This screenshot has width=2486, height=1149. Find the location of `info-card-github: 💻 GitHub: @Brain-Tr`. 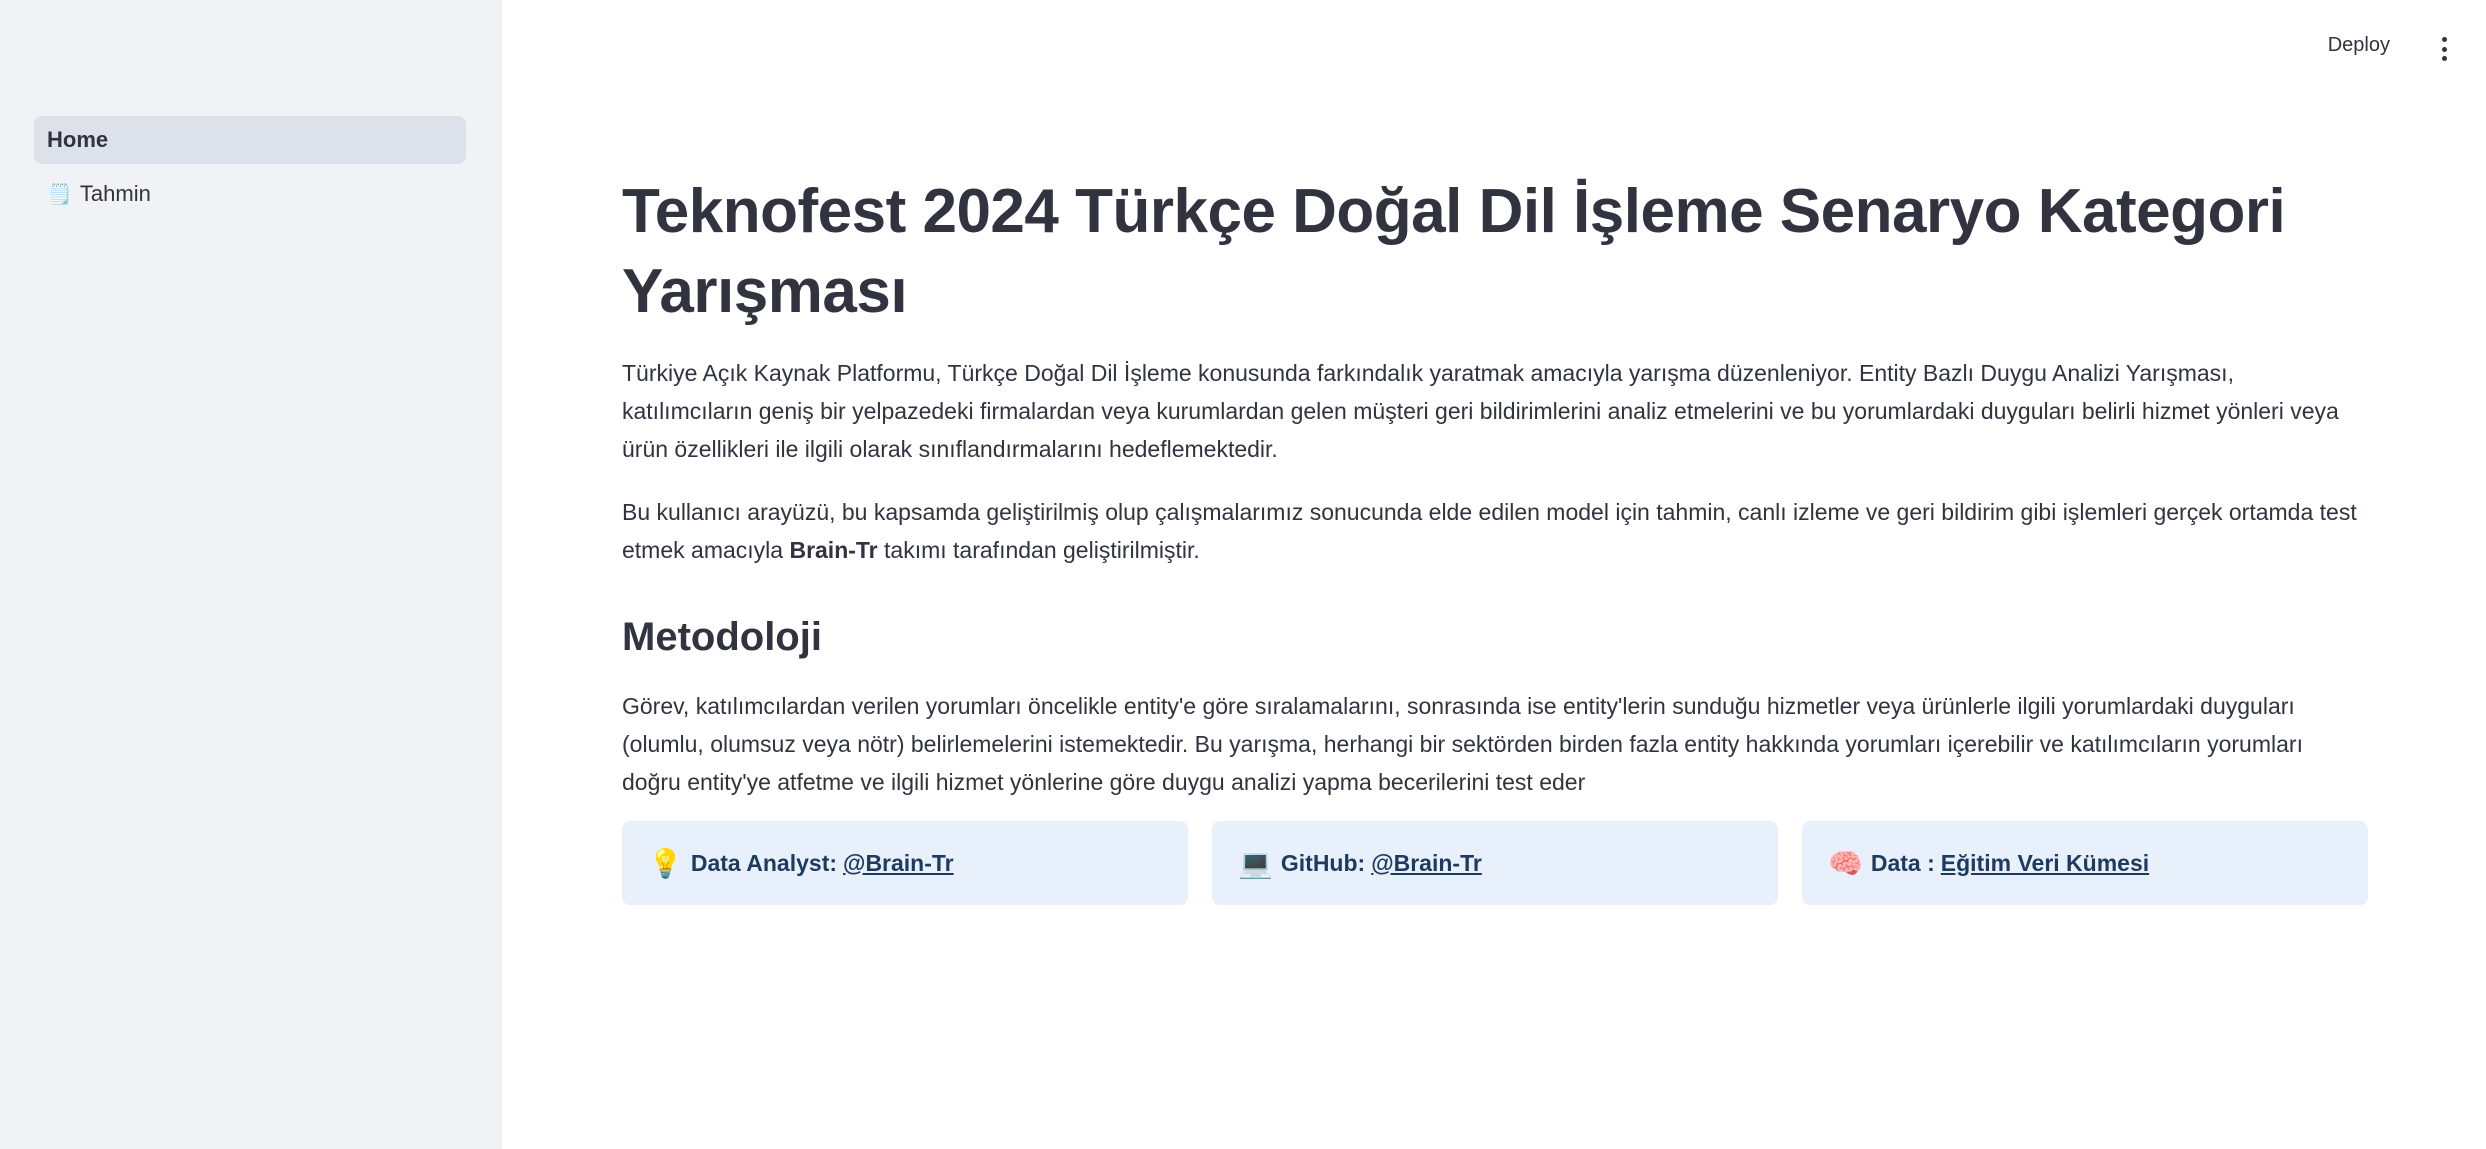

info-card-github: 💻 GitHub: @Brain-Tr is located at coordinates (1495, 863).